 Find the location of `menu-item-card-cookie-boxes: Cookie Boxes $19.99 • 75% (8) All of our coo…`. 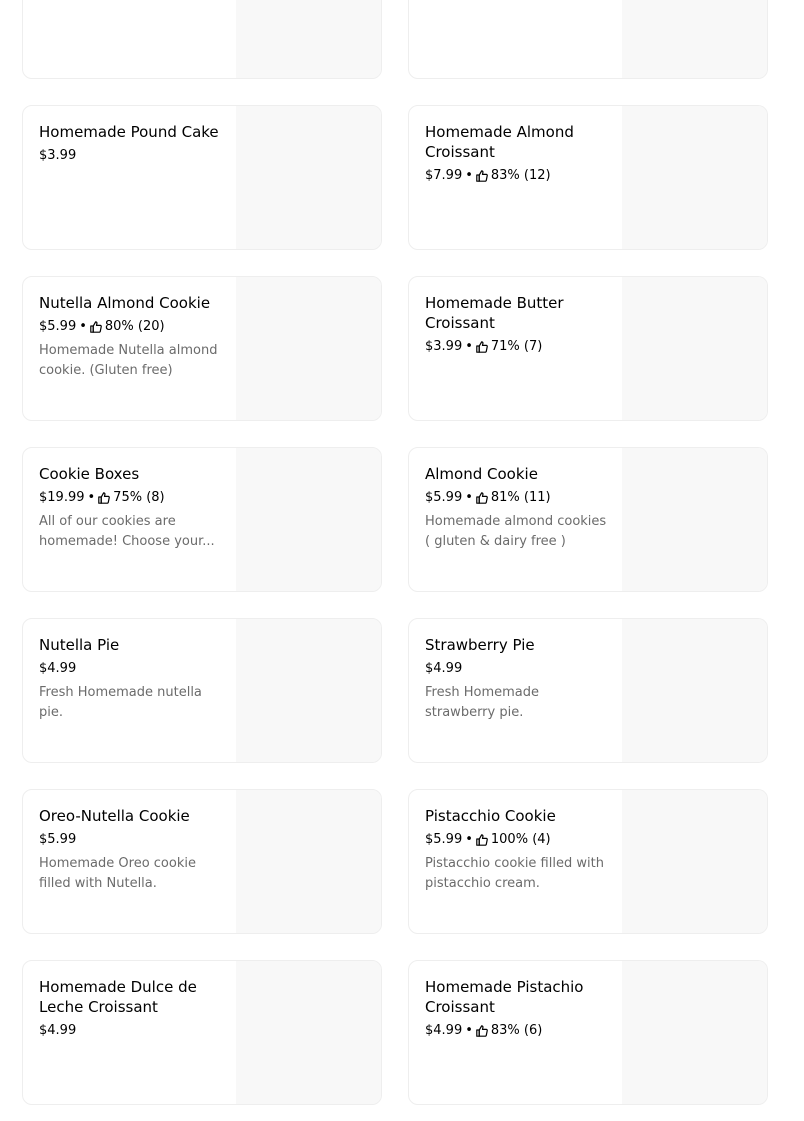

menu-item-card-cookie-boxes: Cookie Boxes $19.99 • 75% (8) All of our coo… is located at coordinates (202, 519).